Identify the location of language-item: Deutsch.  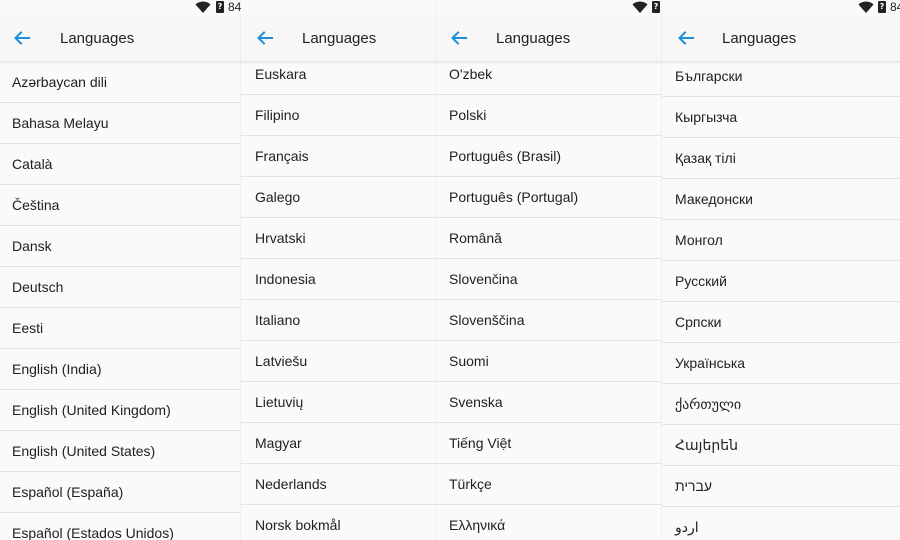
(120, 287).